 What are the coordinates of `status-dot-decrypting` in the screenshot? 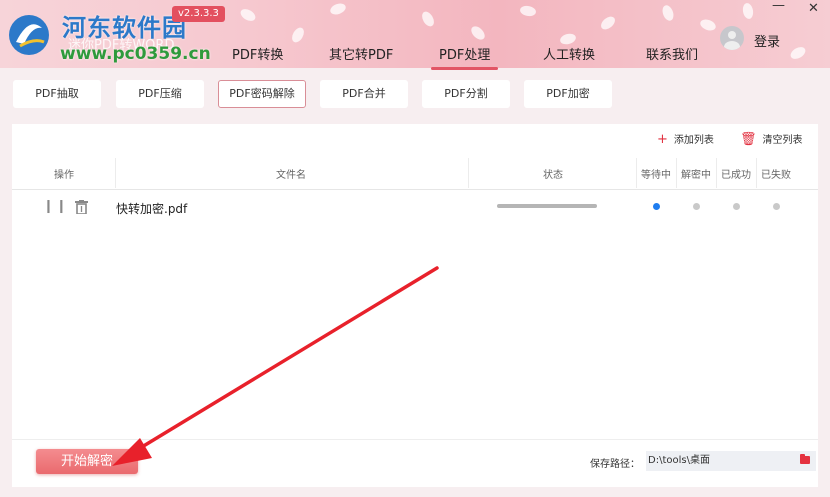 It's located at (696, 206).